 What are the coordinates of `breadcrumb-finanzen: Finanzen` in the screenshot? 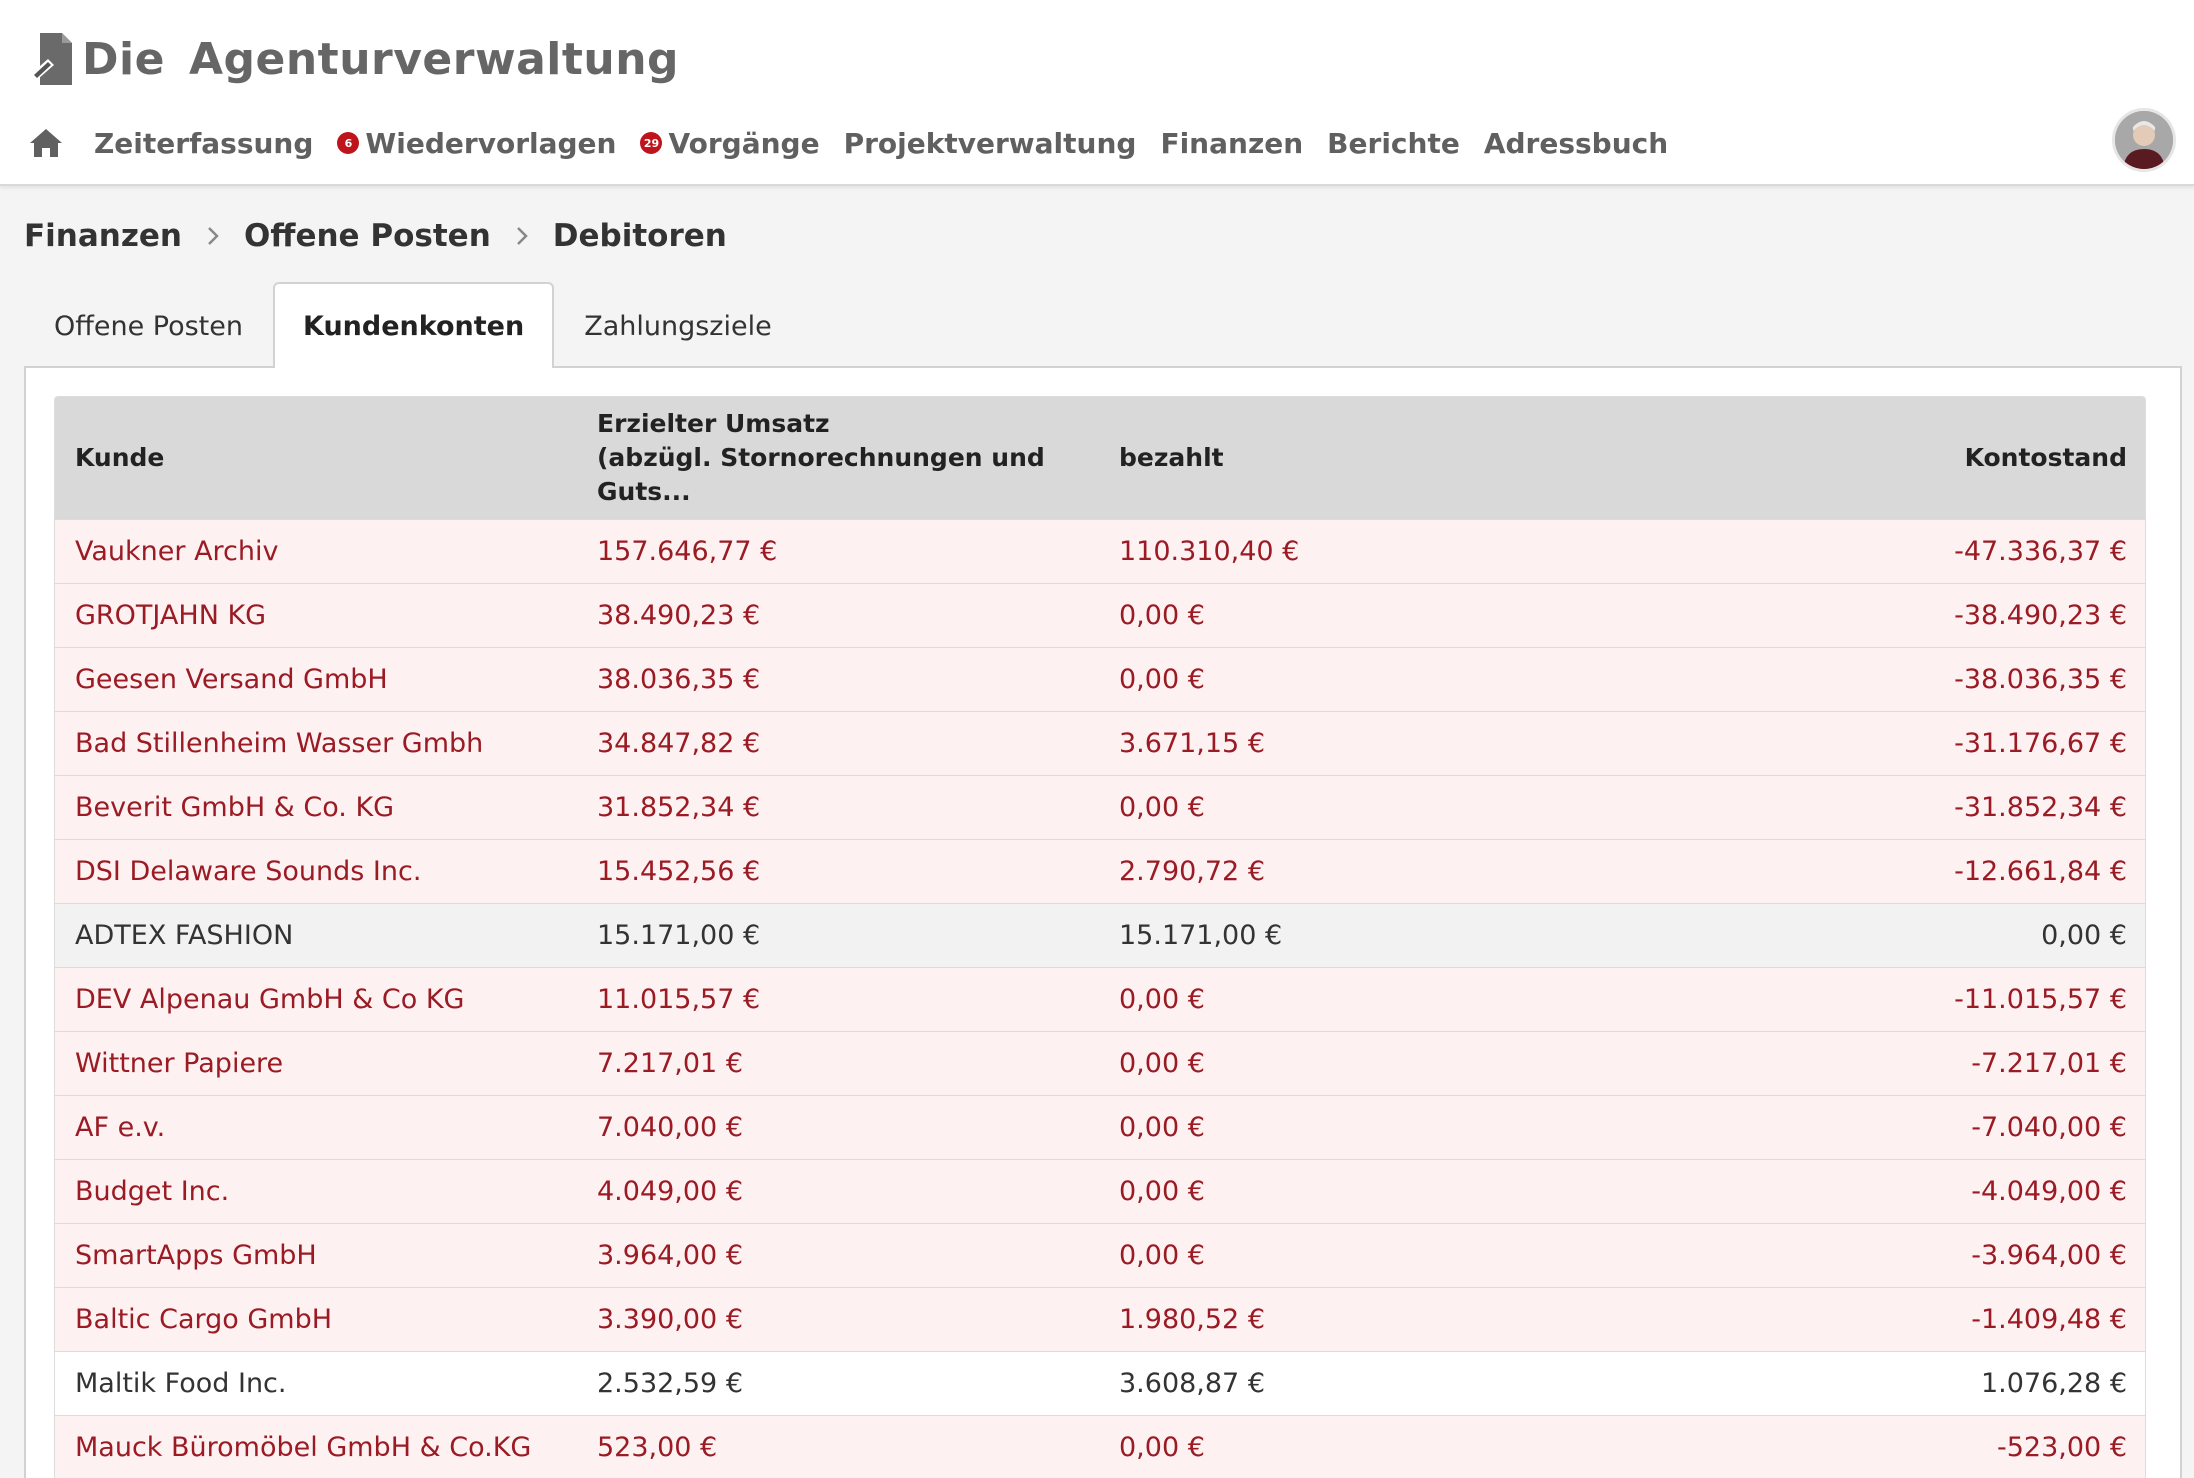 It's located at (103, 236).